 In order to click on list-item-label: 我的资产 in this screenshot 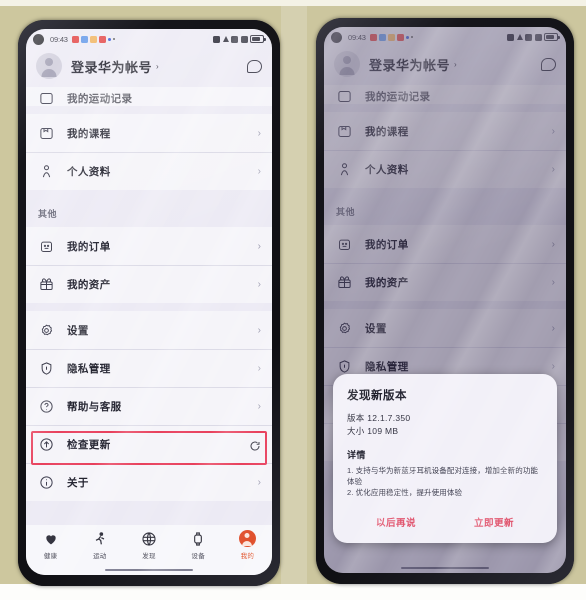, I will do `click(89, 285)`.